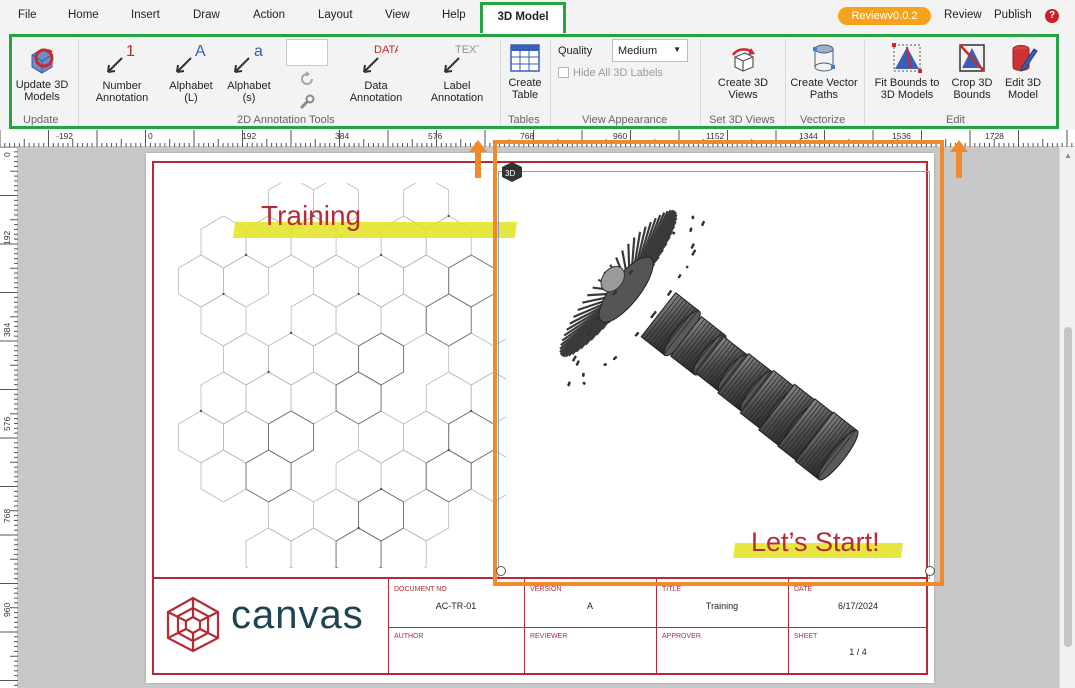 Image resolution: width=1075 pixels, height=688 pixels. Describe the element at coordinates (200, 51) in the screenshot. I see `svg-text: A` at that location.